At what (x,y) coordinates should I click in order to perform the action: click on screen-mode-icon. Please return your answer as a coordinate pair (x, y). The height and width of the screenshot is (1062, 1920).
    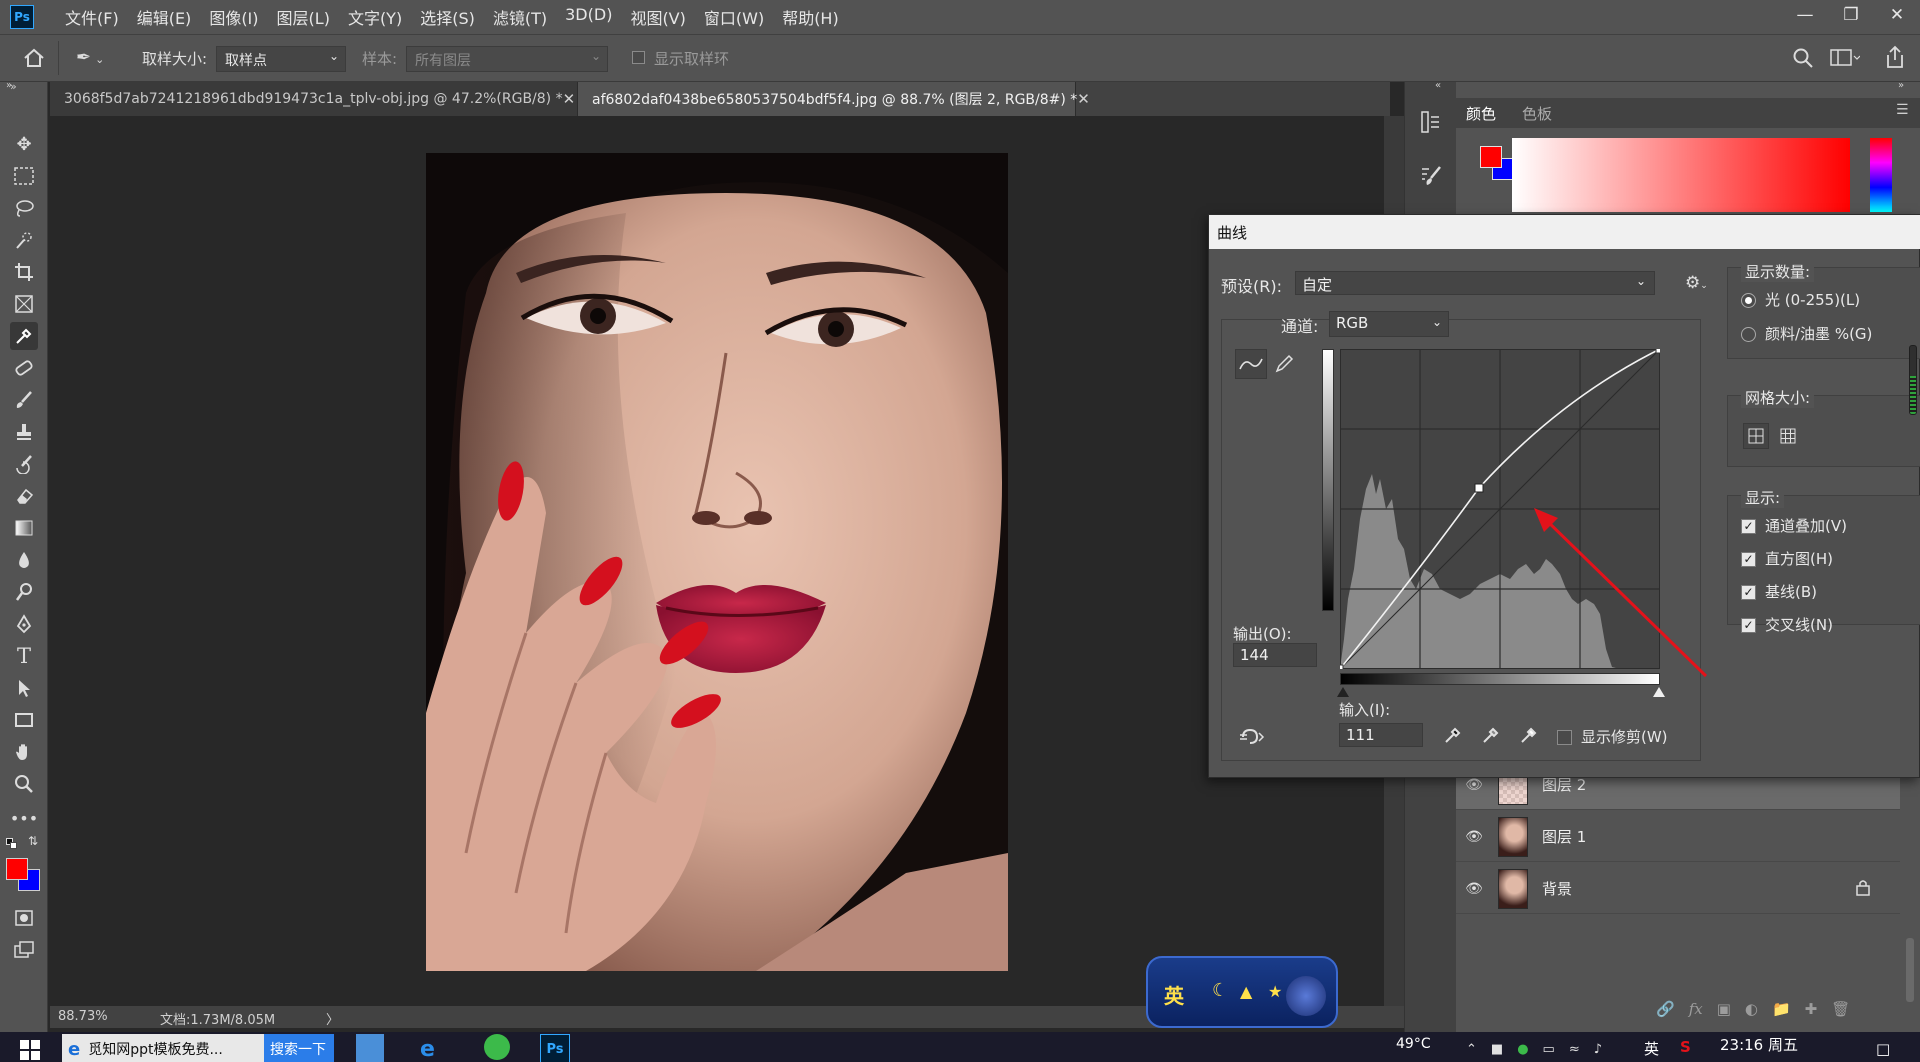
    Looking at the image, I should click on (24, 950).